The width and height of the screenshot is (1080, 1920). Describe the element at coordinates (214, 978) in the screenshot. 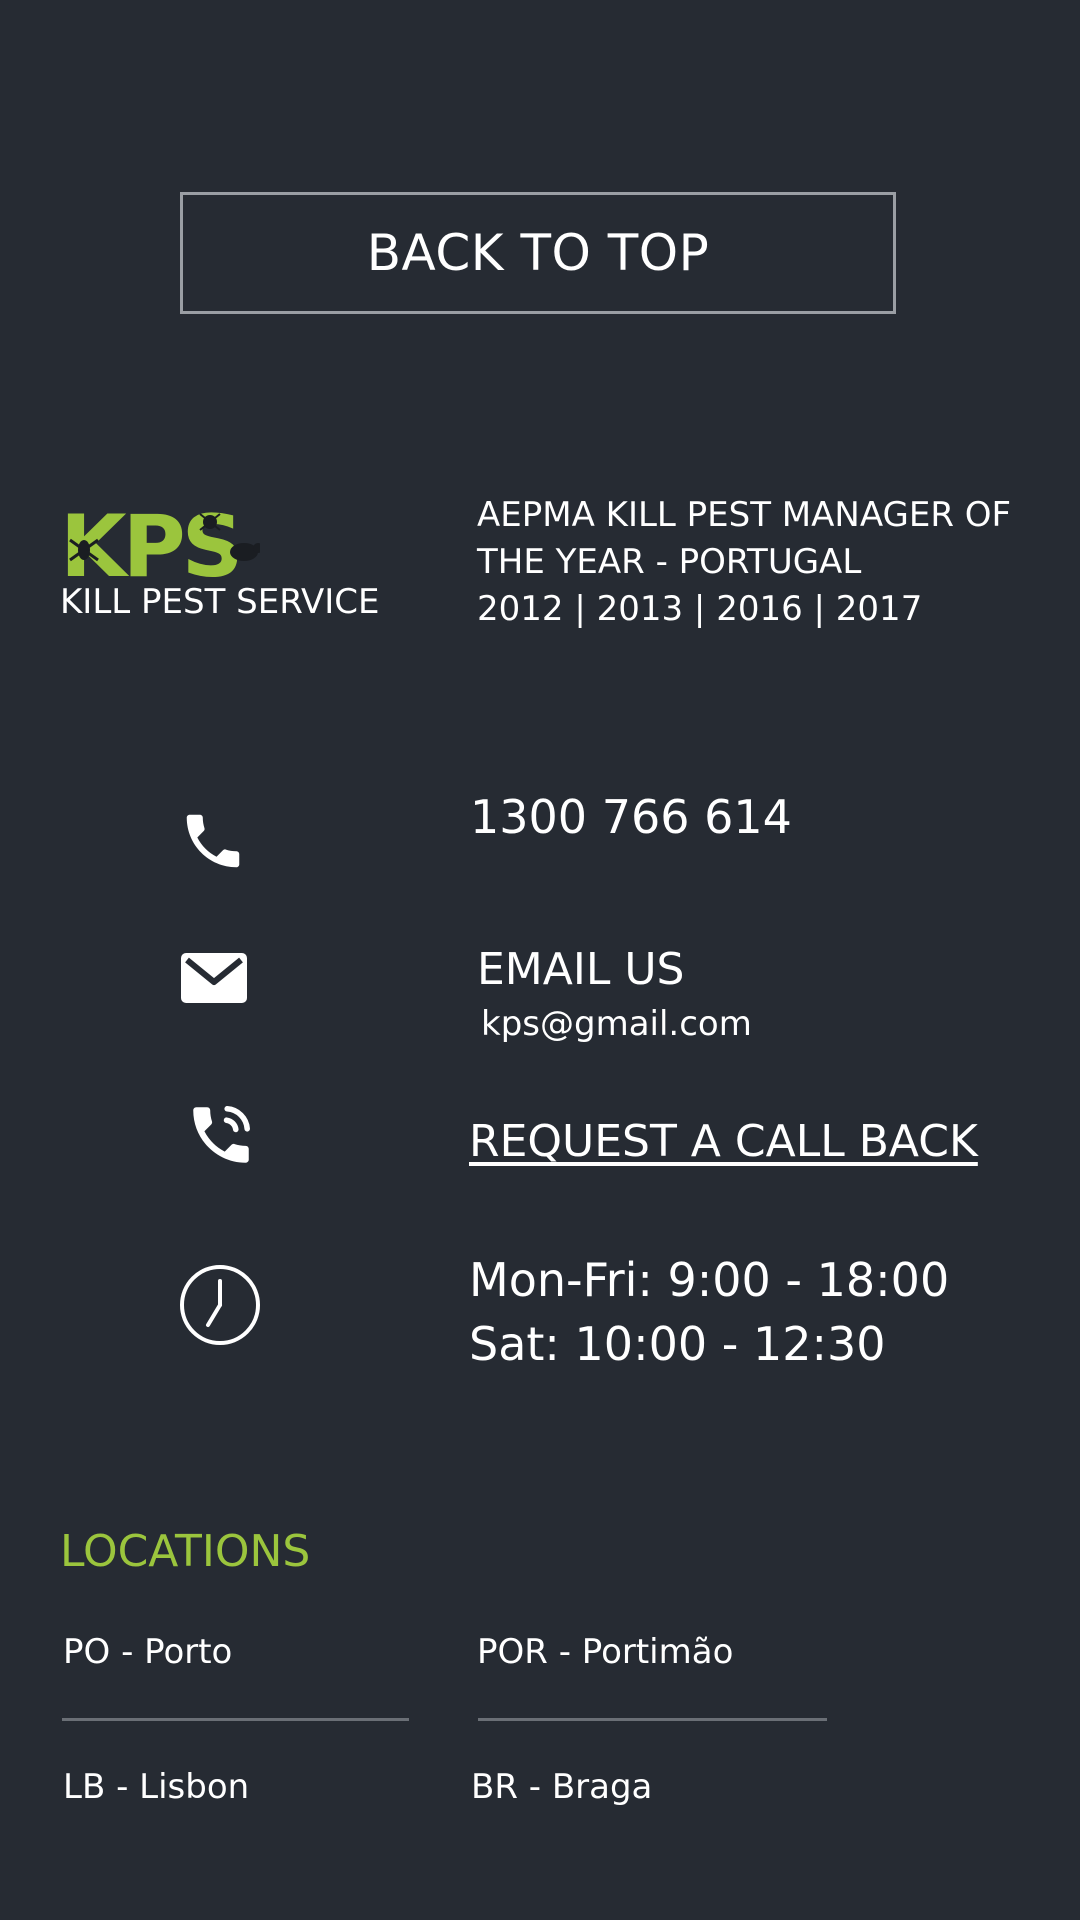

I see `mail-icon` at that location.